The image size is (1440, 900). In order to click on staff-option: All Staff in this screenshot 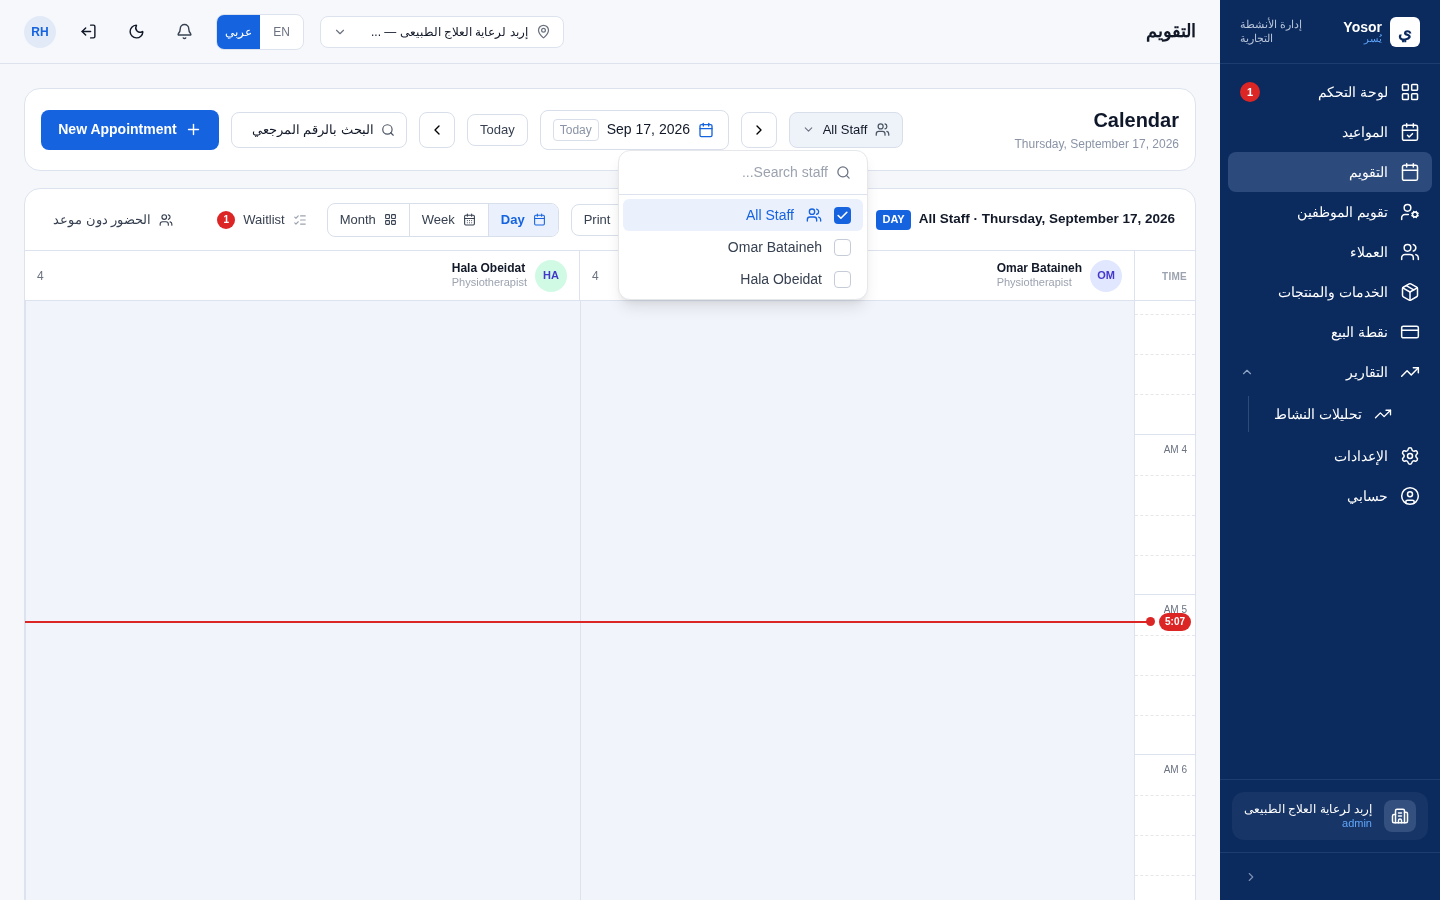, I will do `click(743, 215)`.